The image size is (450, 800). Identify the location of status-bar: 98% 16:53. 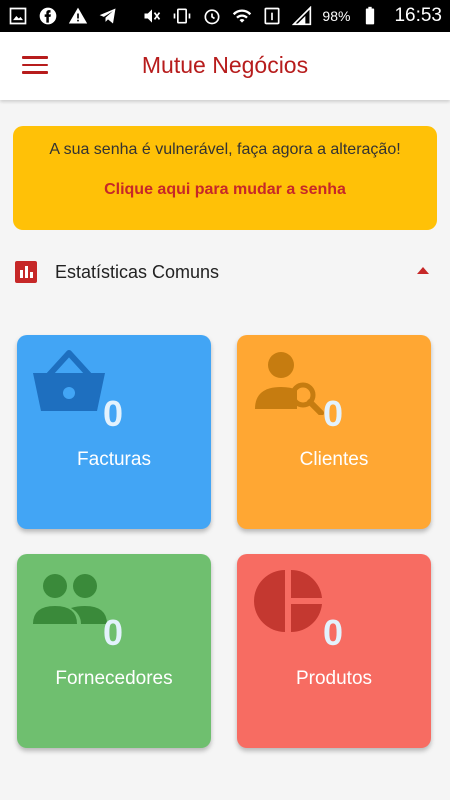
(225, 16).